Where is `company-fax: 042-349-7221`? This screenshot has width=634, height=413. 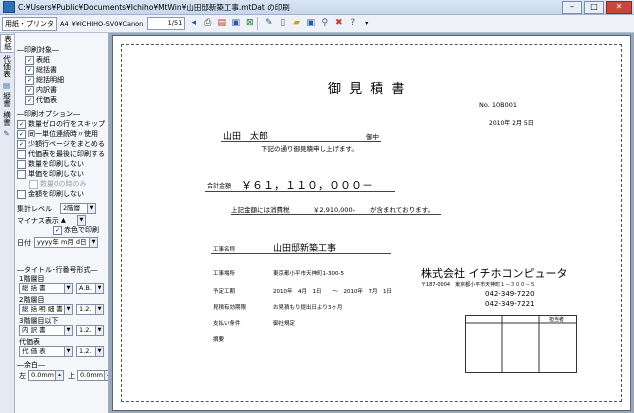 company-fax: 042-349-7221 is located at coordinates (510, 304).